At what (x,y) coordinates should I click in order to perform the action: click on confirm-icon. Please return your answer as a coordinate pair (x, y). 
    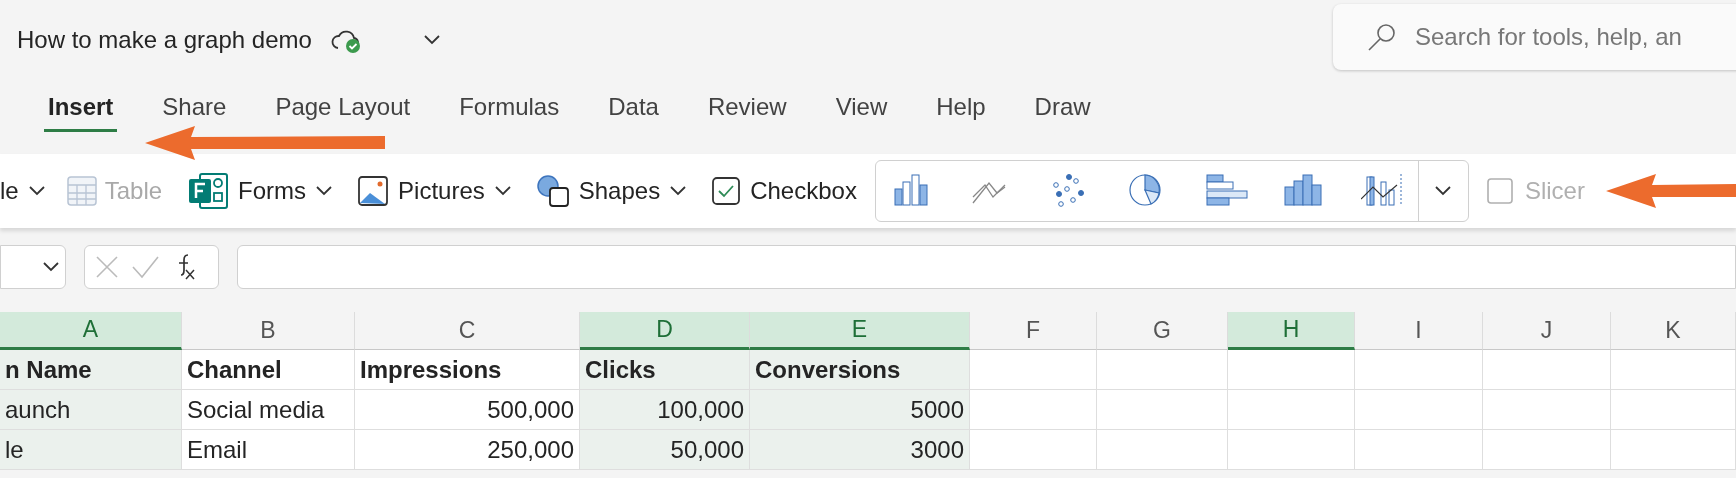
    Looking at the image, I should click on (145, 267).